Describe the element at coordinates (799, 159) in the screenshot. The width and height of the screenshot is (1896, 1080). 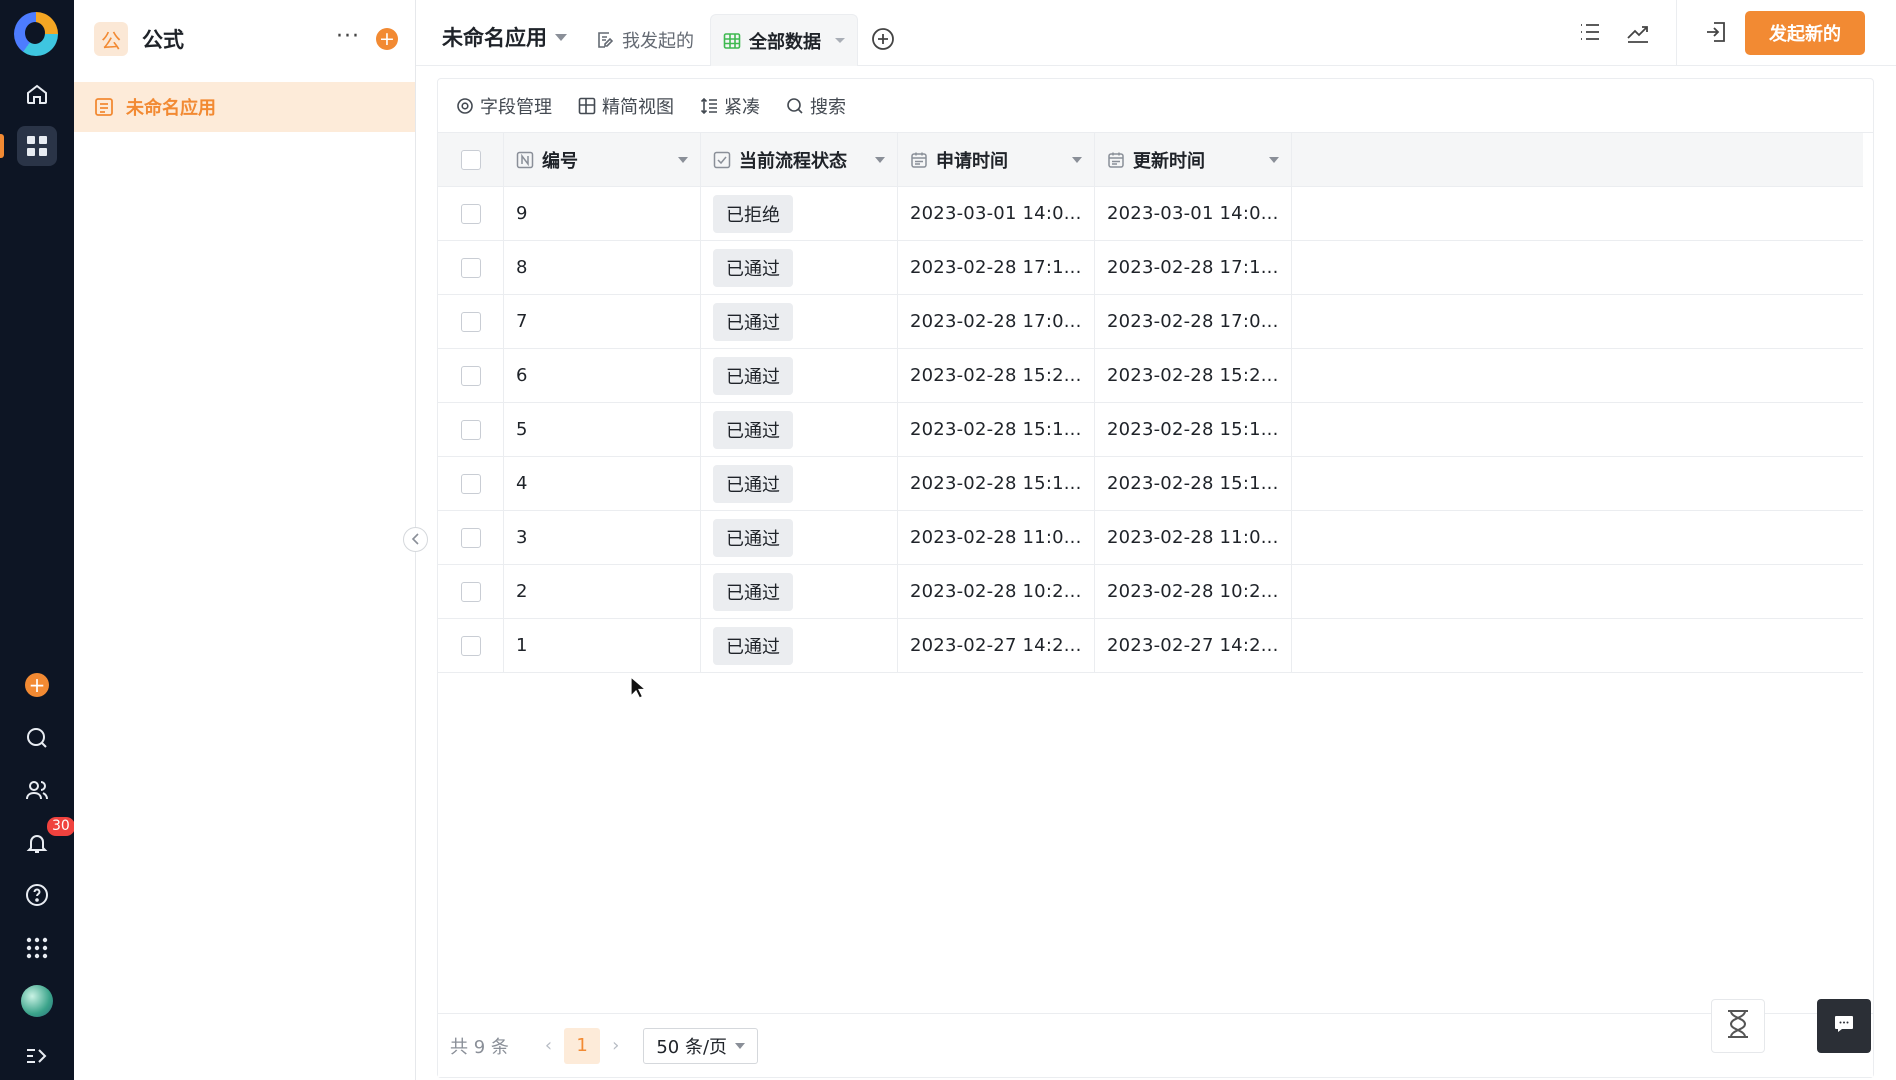
I see `column-header-status: 当前流程状态` at that location.